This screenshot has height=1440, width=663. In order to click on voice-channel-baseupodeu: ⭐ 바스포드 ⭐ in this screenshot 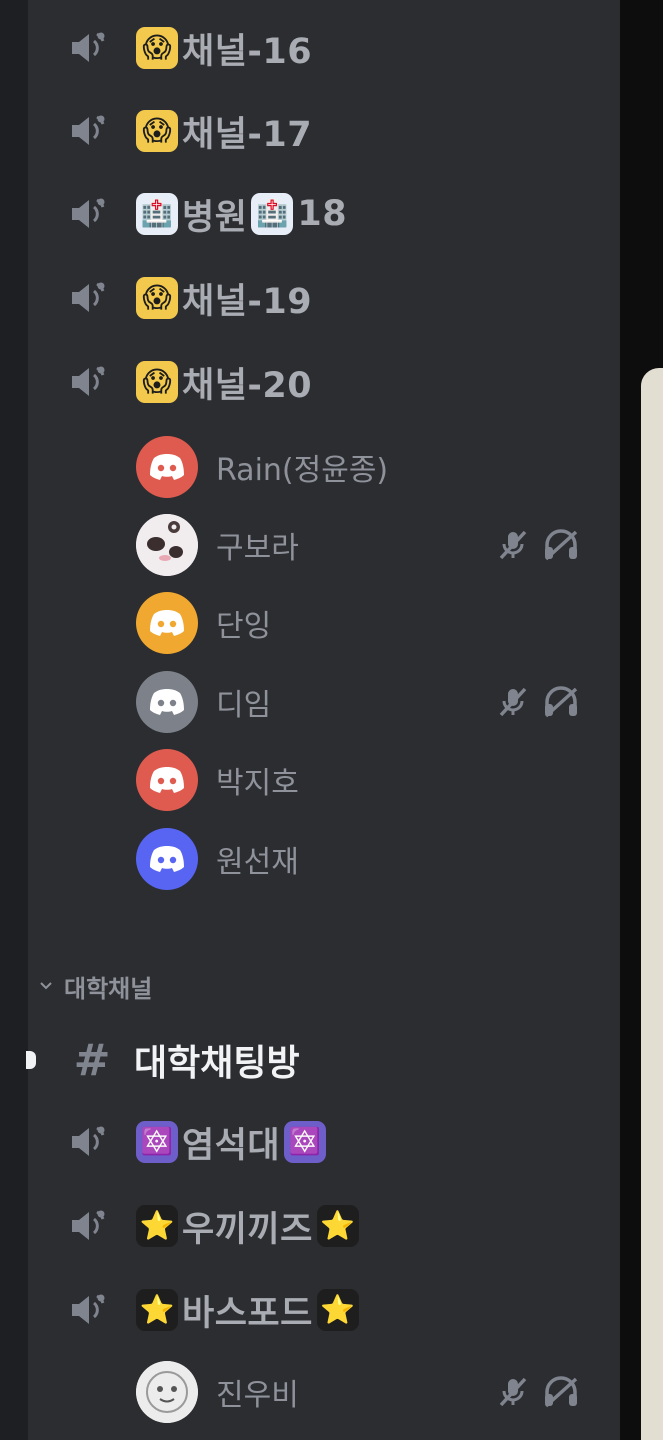, I will do `click(324, 1310)`.